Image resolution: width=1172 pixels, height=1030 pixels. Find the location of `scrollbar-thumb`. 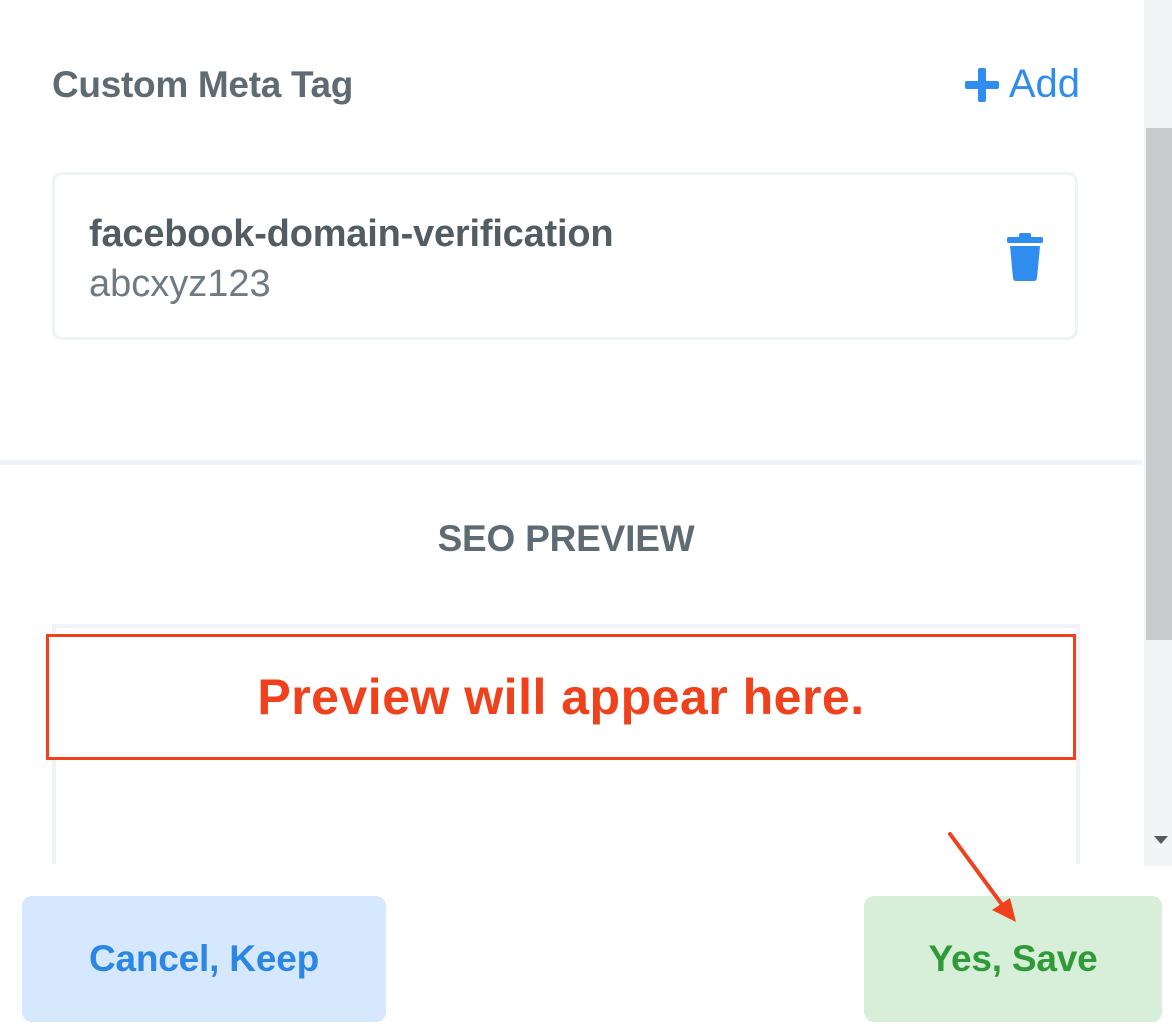

scrollbar-thumb is located at coordinates (1159, 384).